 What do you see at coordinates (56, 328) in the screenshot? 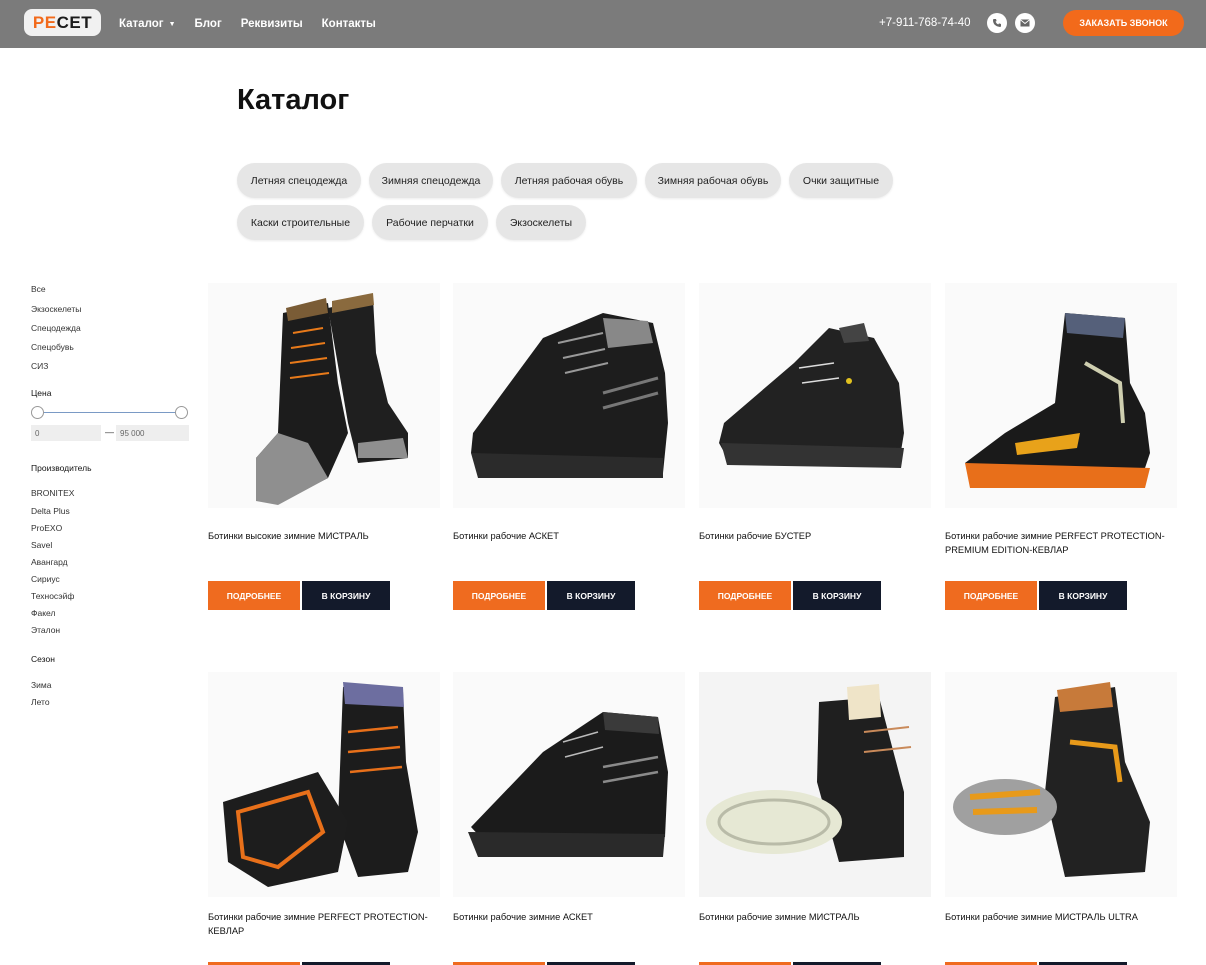
I see `sidebar-section-workwear: Спецодежда` at bounding box center [56, 328].